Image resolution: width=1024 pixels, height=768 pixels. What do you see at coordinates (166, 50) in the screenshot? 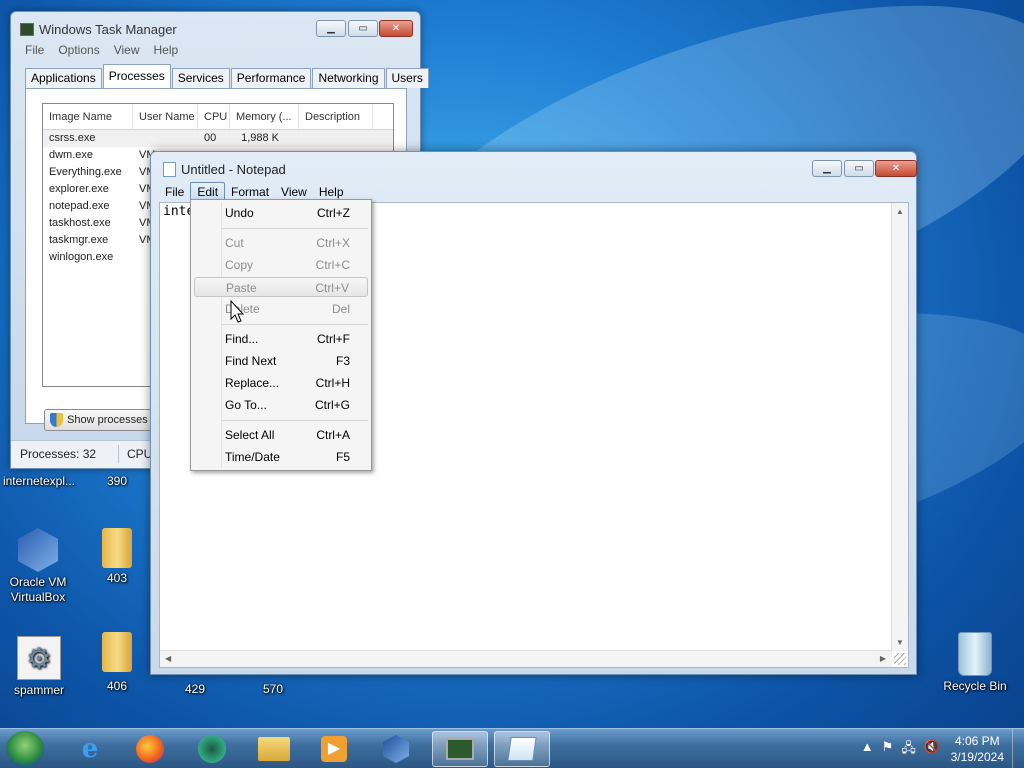
I see `menu-help: Help` at bounding box center [166, 50].